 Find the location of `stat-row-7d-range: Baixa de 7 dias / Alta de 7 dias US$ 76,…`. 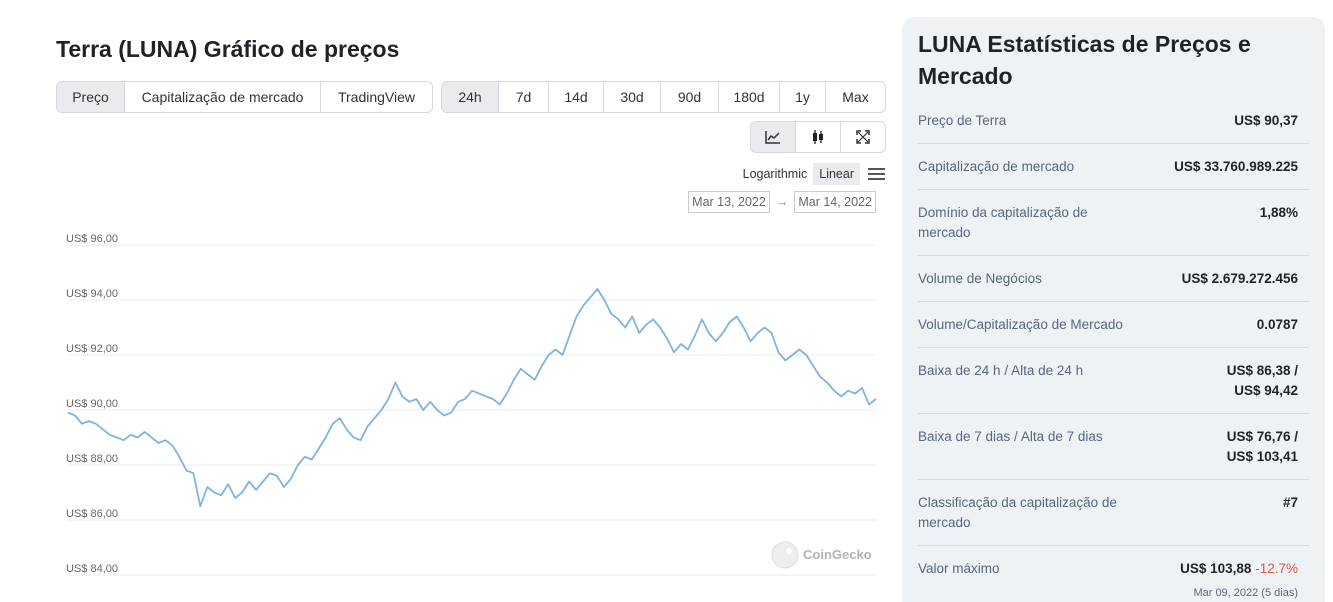

stat-row-7d-range: Baixa de 7 dias / Alta de 7 dias US$ 76,… is located at coordinates (1113, 446).